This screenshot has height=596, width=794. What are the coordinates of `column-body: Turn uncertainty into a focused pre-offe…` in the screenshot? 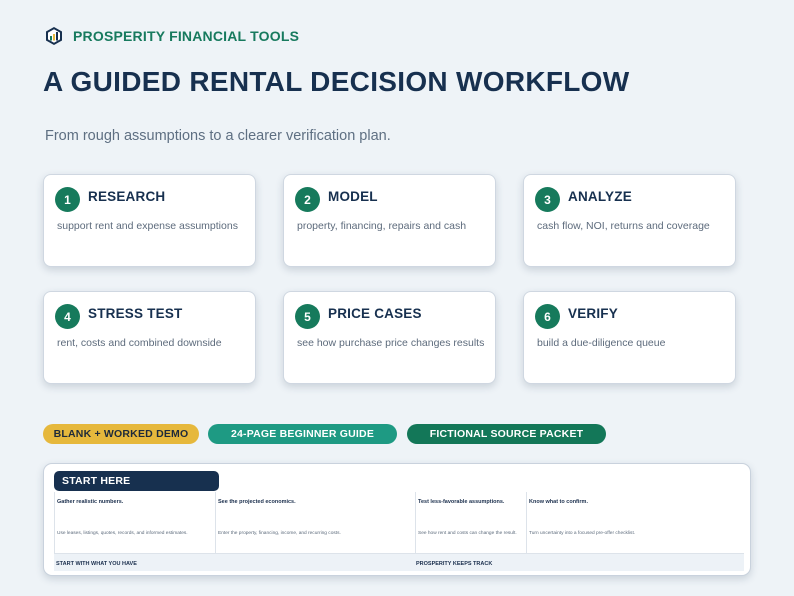 It's located at (582, 533).